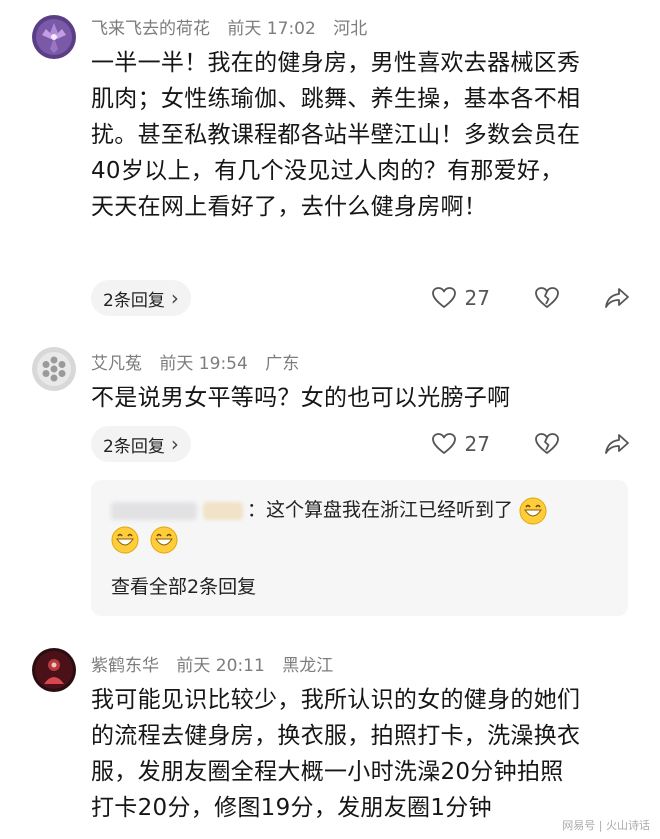 This screenshot has width=660, height=839. Describe the element at coordinates (150, 29) in the screenshot. I see `username: 飞来飞去的荷花` at that location.